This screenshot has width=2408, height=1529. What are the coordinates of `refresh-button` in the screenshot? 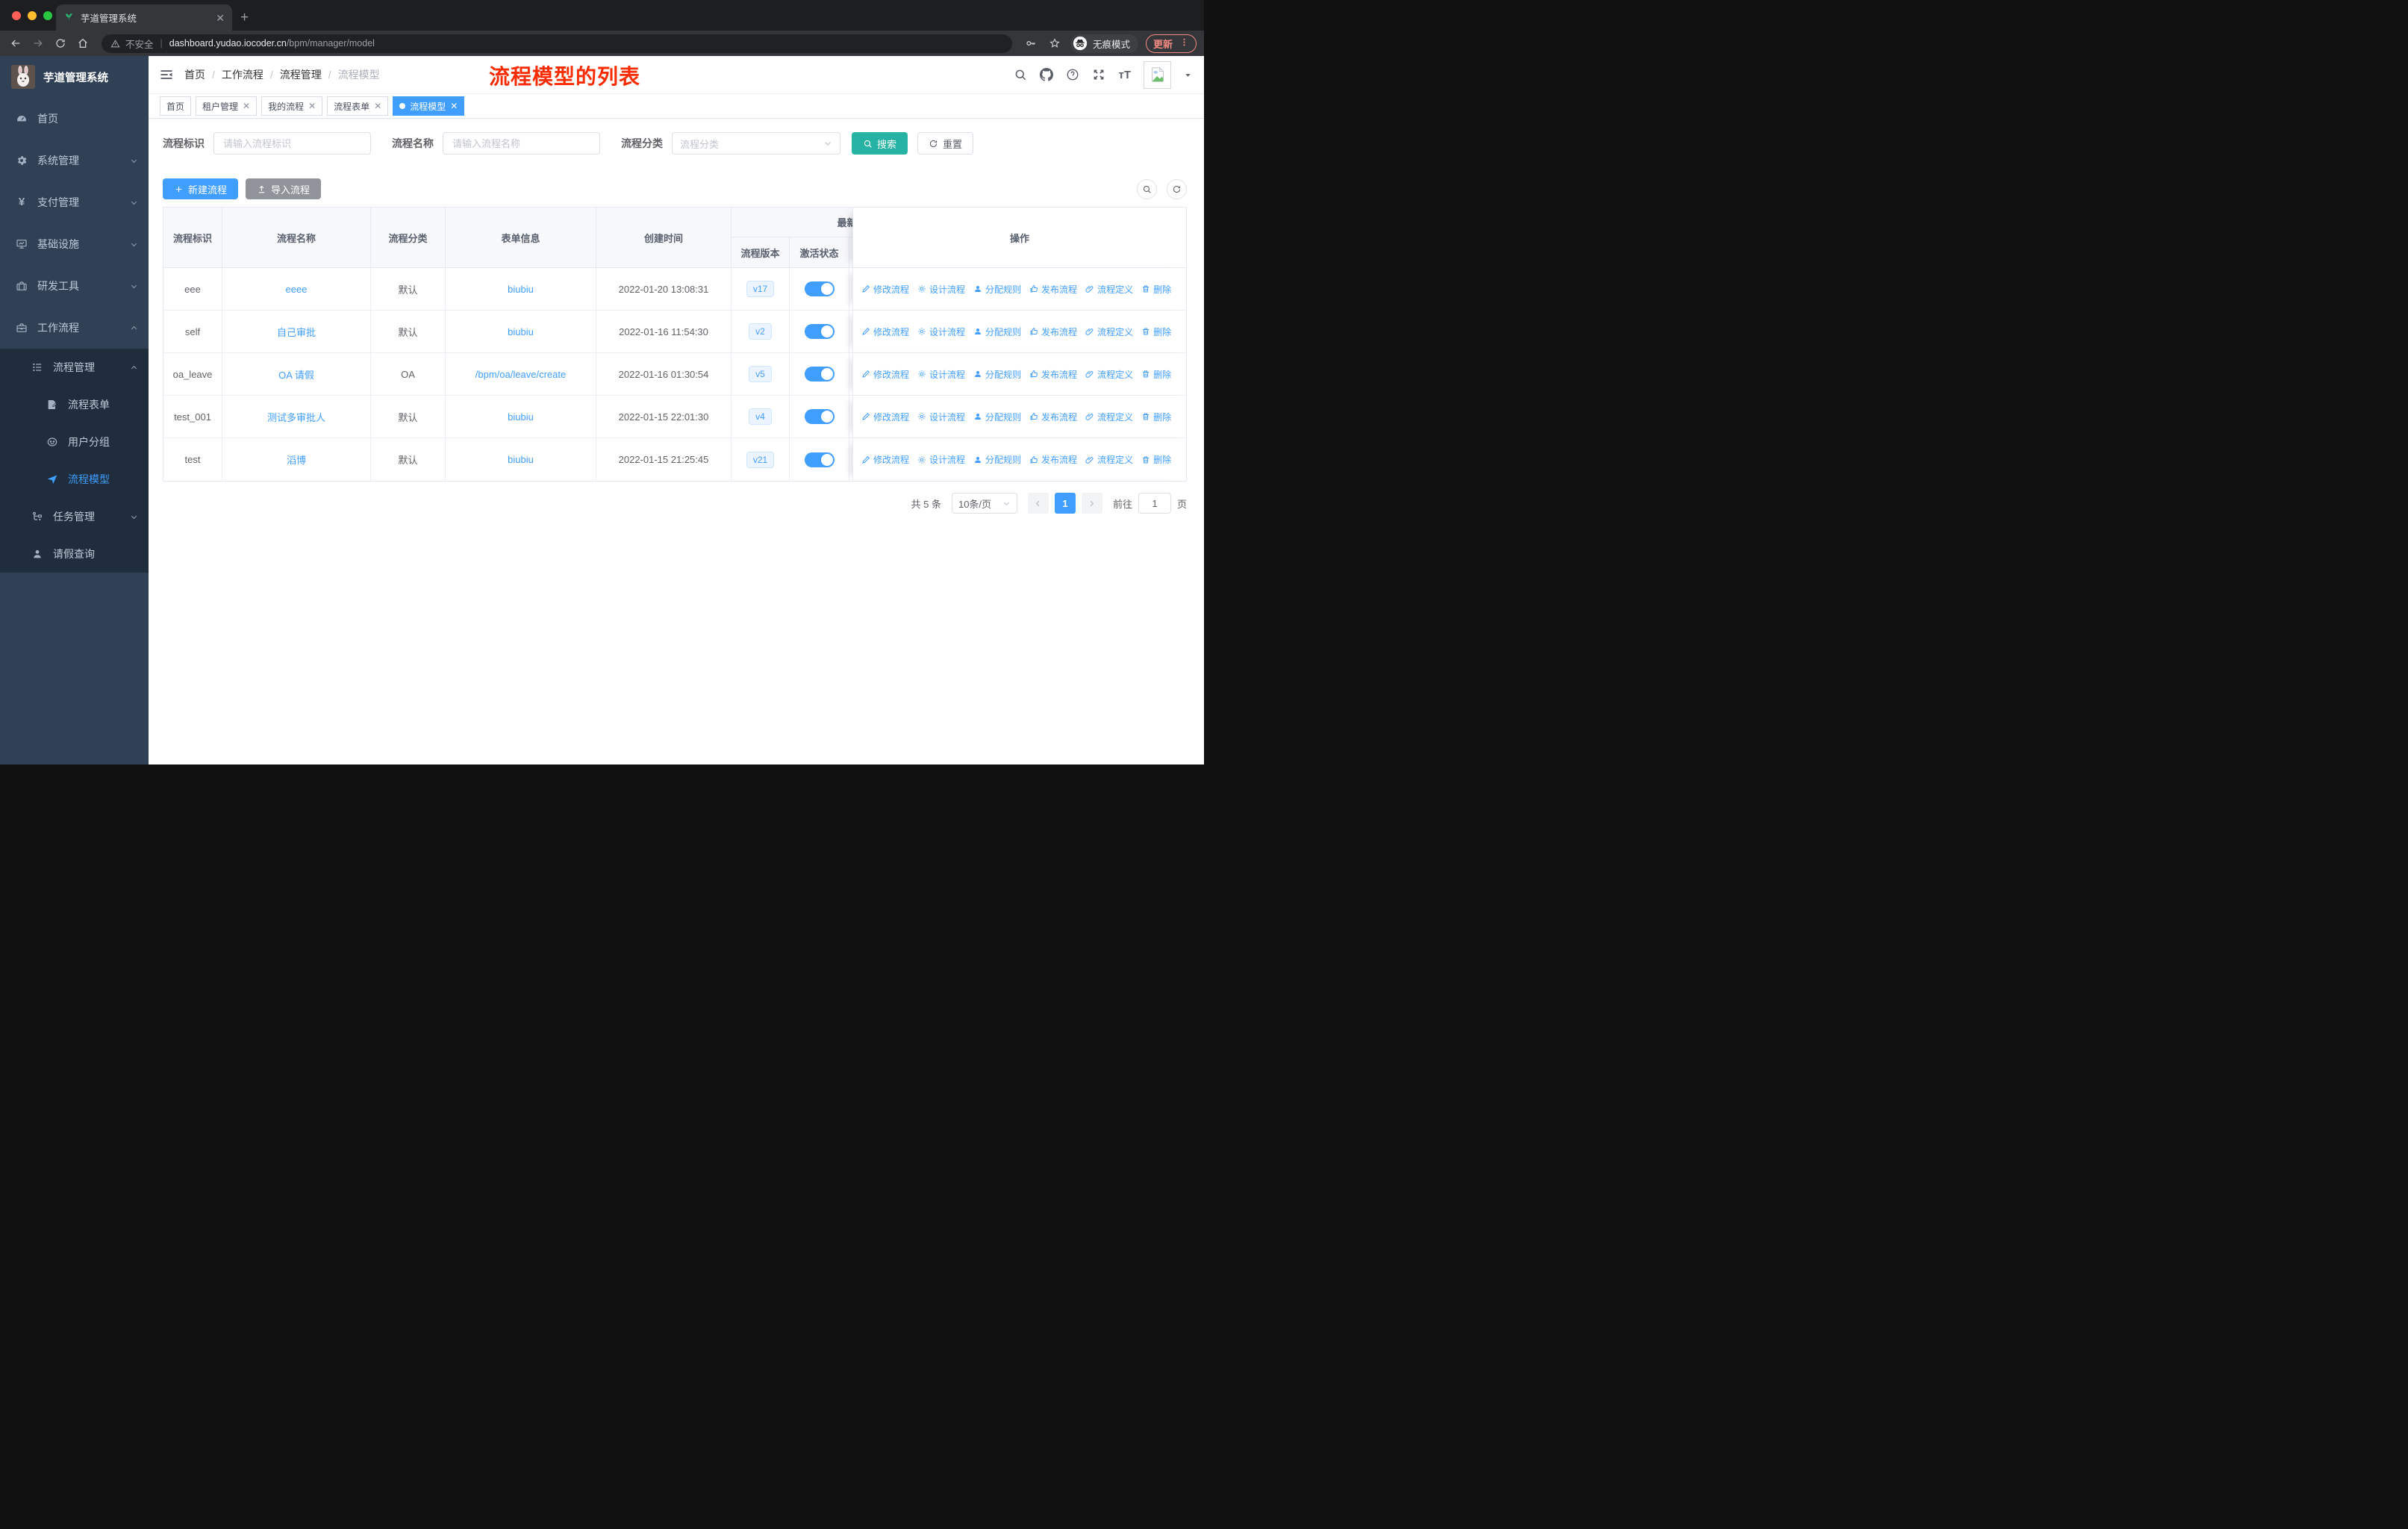 It's located at (1177, 189).